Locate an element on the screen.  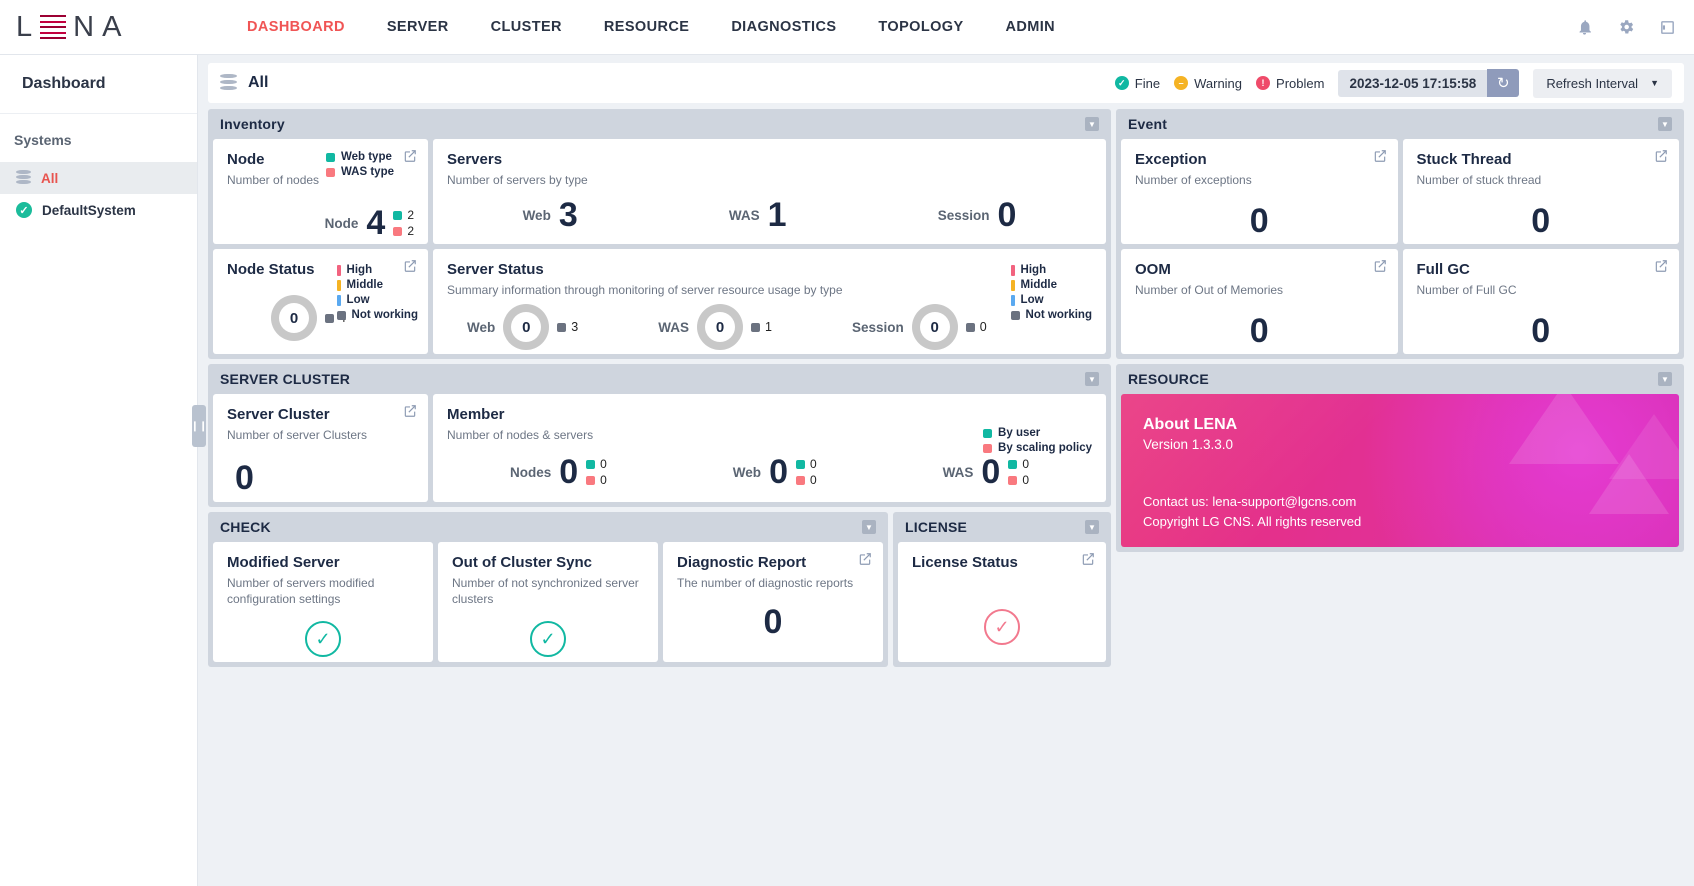
legend-row: WAS type is located at coordinates (359, 172).